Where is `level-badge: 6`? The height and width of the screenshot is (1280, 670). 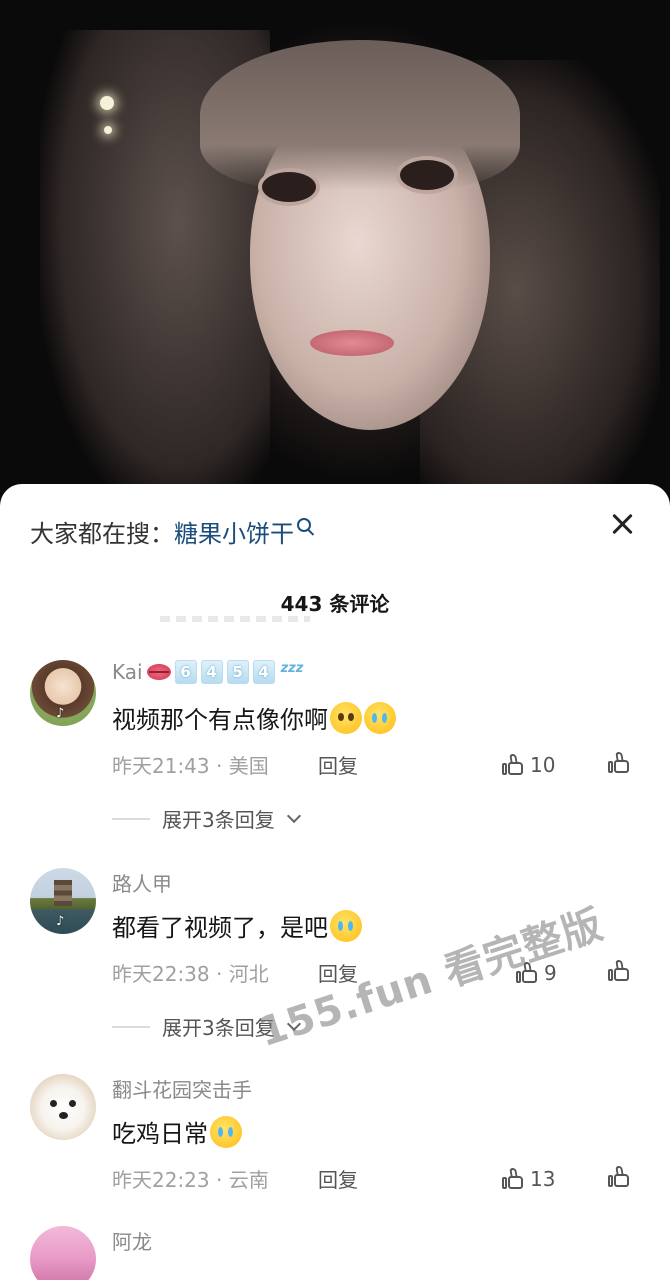
level-badge: 6 is located at coordinates (185, 672).